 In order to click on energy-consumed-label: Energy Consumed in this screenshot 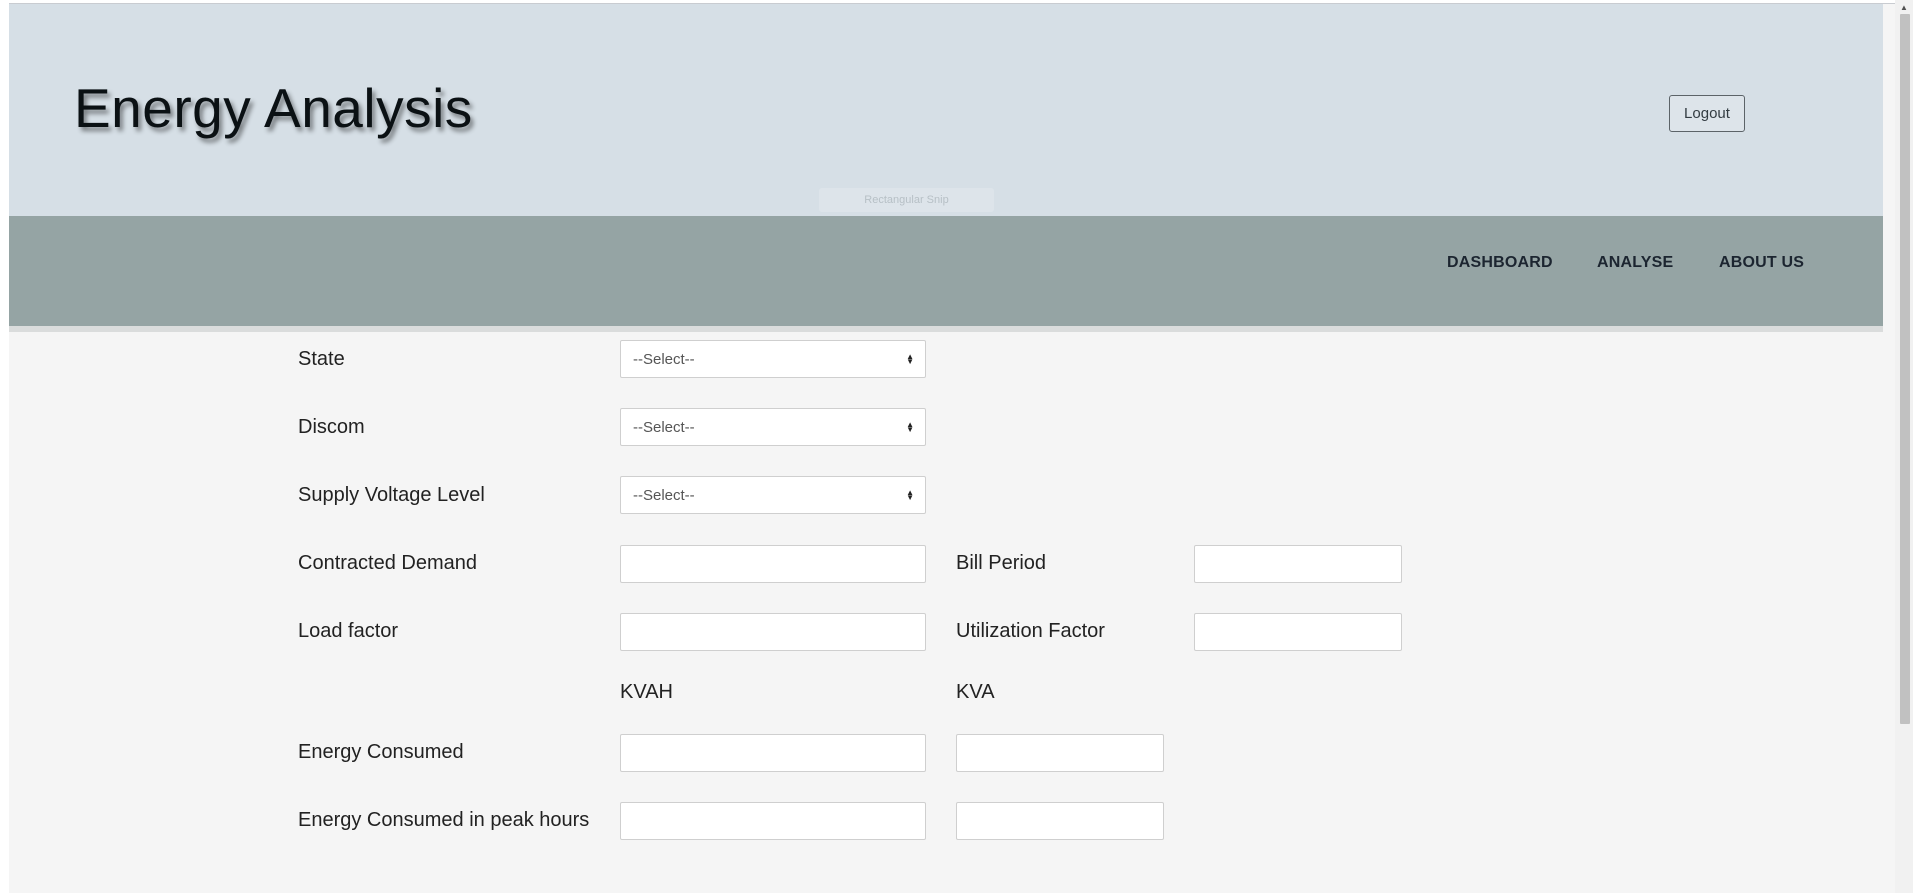, I will do `click(381, 752)`.